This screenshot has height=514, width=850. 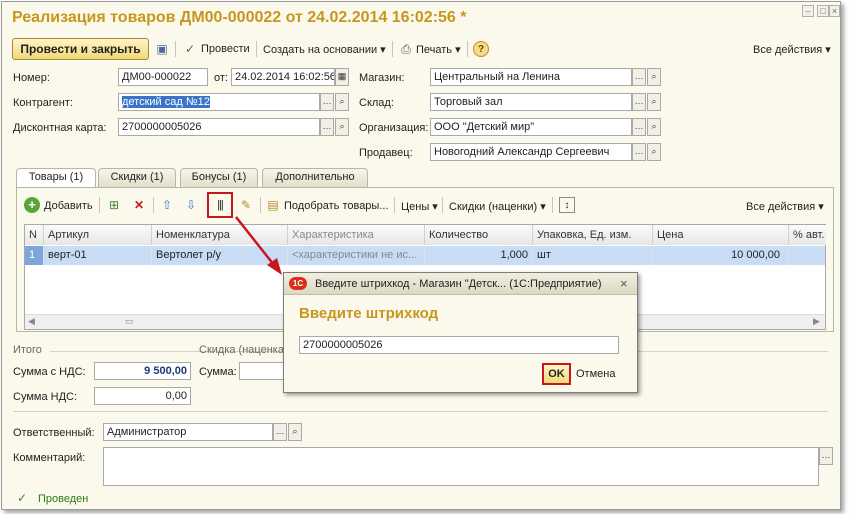 What do you see at coordinates (531, 102) in the screenshot?
I see `warehouse-field: Торговый зал` at bounding box center [531, 102].